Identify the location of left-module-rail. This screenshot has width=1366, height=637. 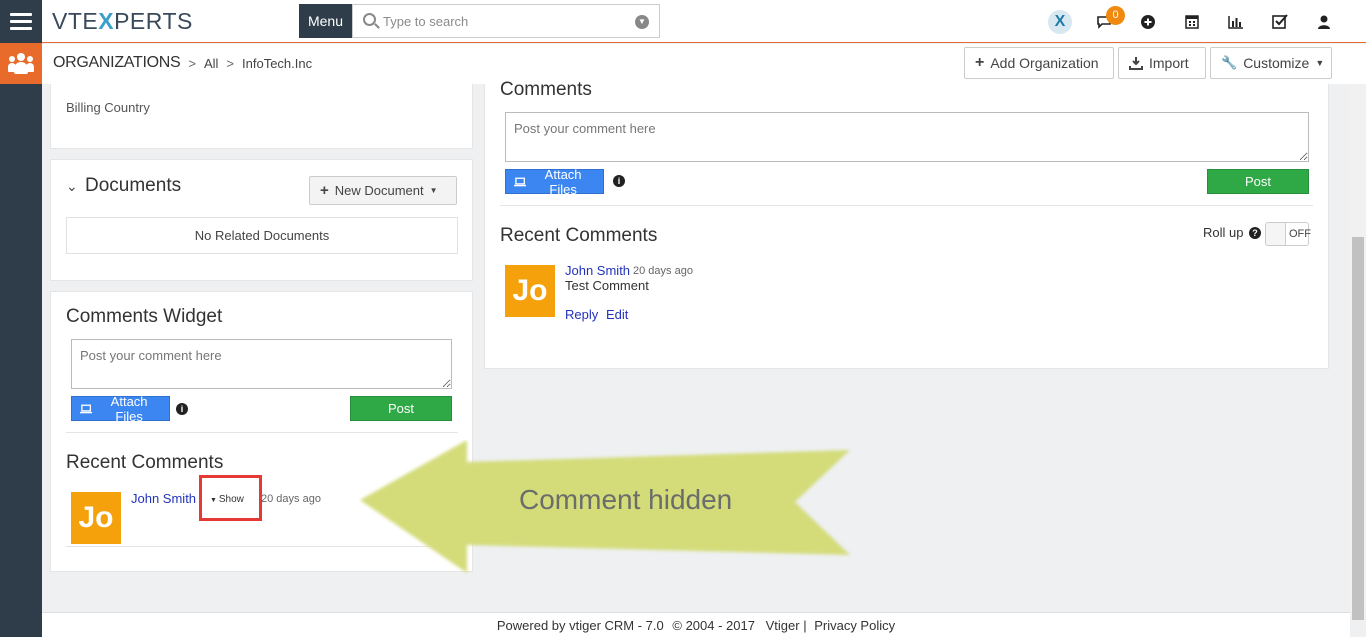
(21, 340).